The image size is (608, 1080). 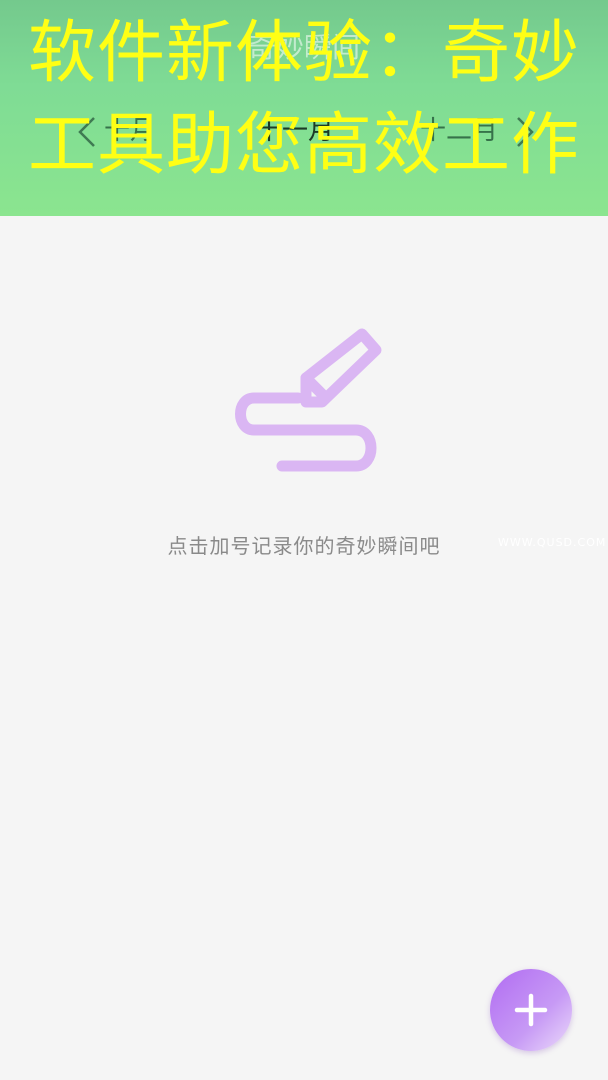 What do you see at coordinates (88, 132) in the screenshot?
I see `chevron-left-icon` at bounding box center [88, 132].